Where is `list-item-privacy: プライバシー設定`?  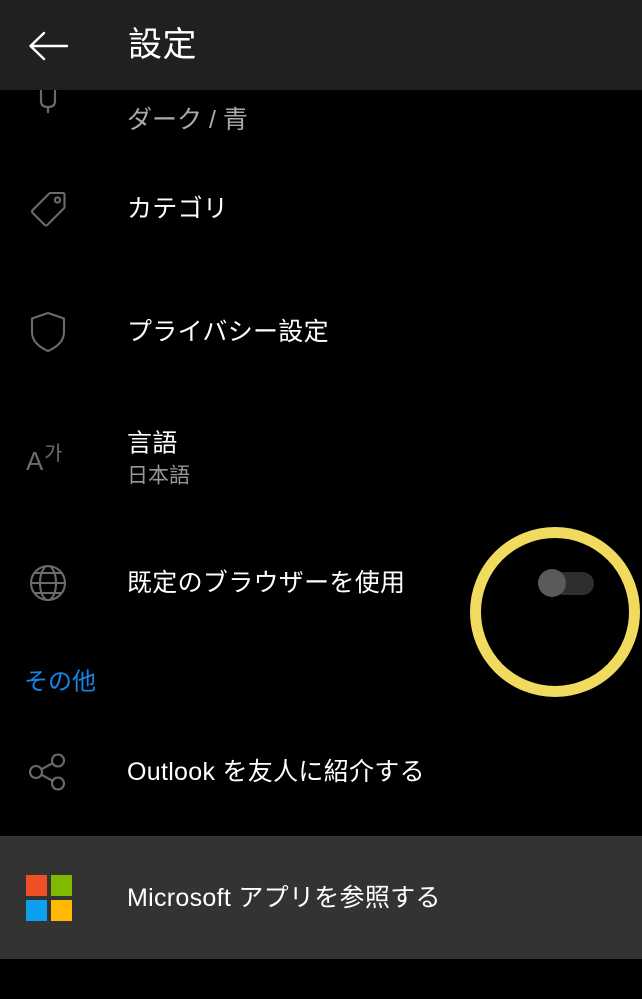 list-item-privacy: プライバシー設定 is located at coordinates (321, 332).